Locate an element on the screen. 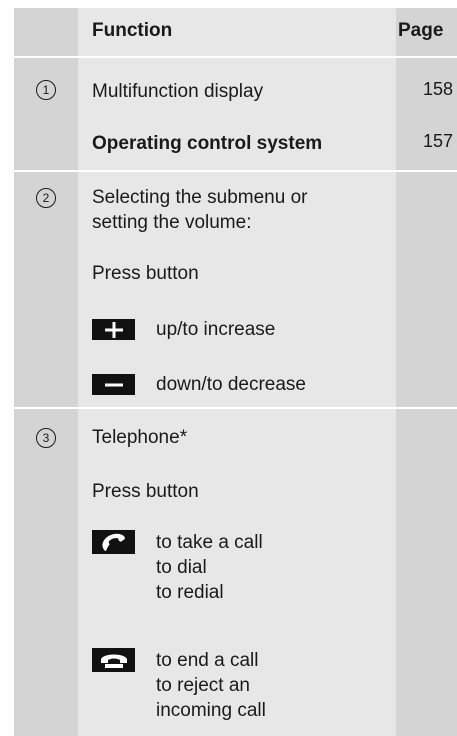 The width and height of the screenshot is (457, 736). multifunction-display-page: 158 is located at coordinates (437, 89).